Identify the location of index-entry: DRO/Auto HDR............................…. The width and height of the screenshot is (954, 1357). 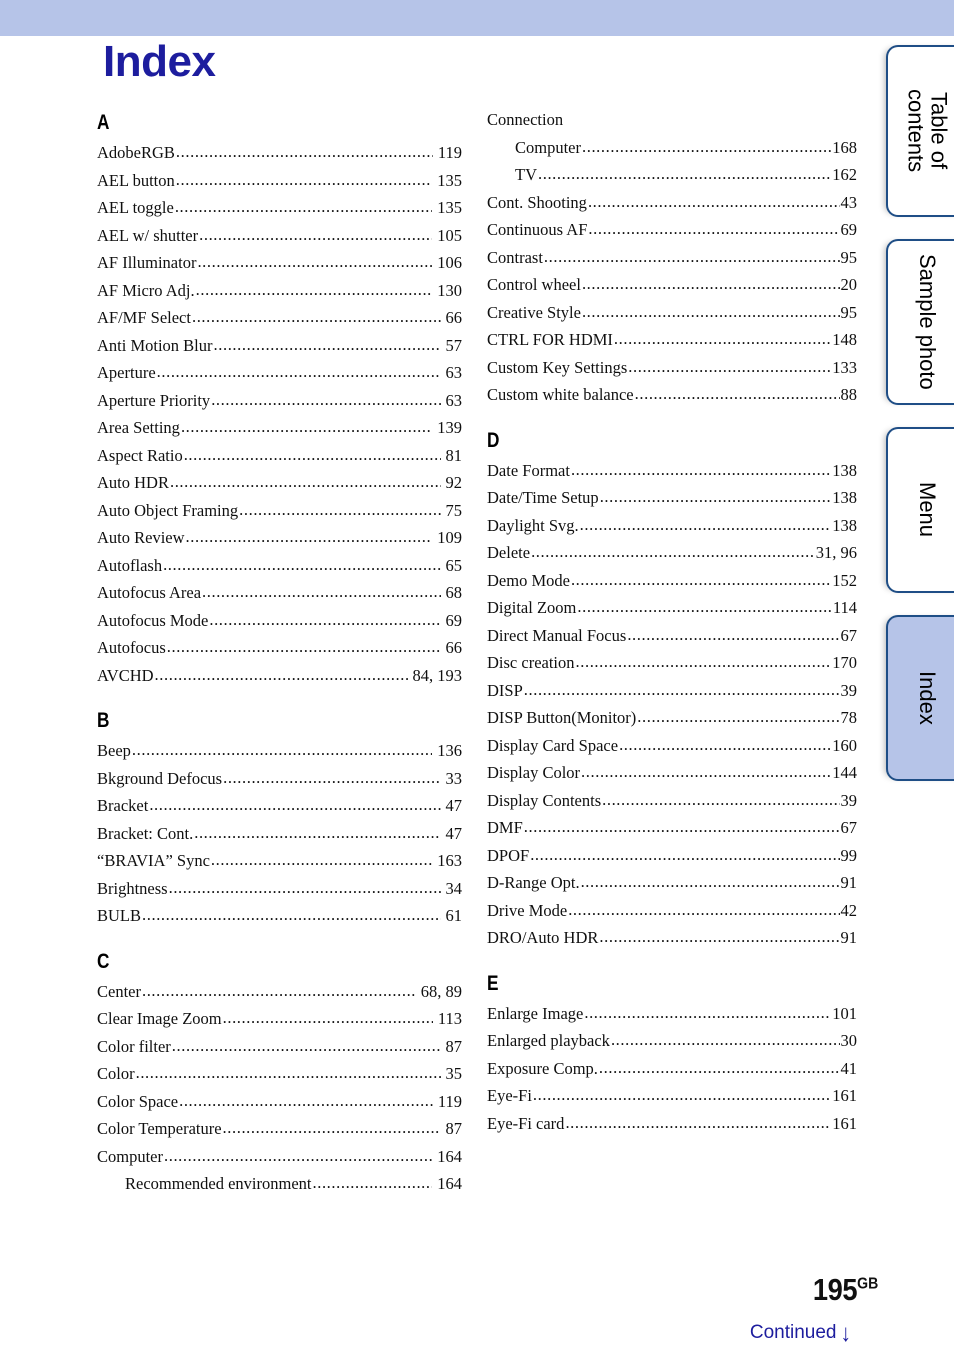
(672, 937).